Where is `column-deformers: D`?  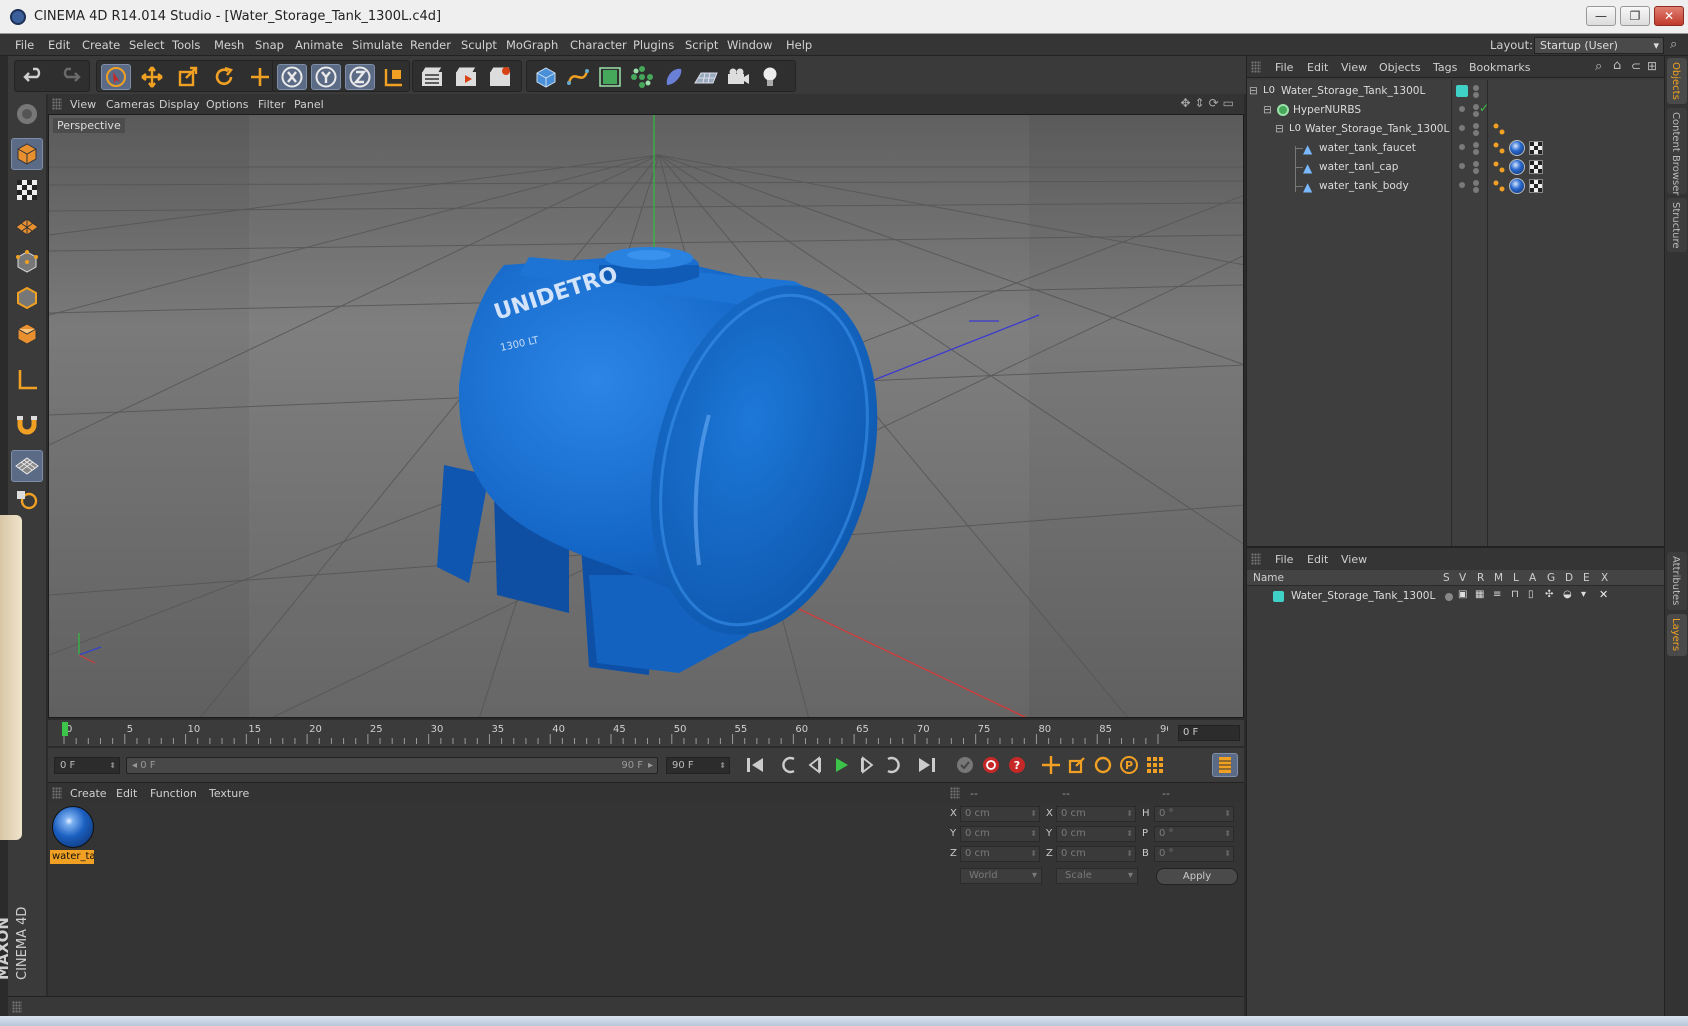 column-deformers: D is located at coordinates (1569, 578).